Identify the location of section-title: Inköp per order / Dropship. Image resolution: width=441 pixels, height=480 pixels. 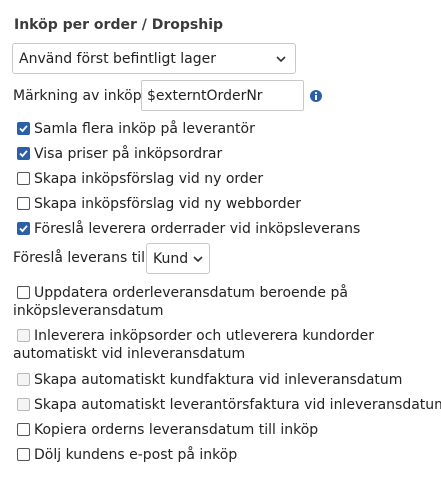
(119, 25).